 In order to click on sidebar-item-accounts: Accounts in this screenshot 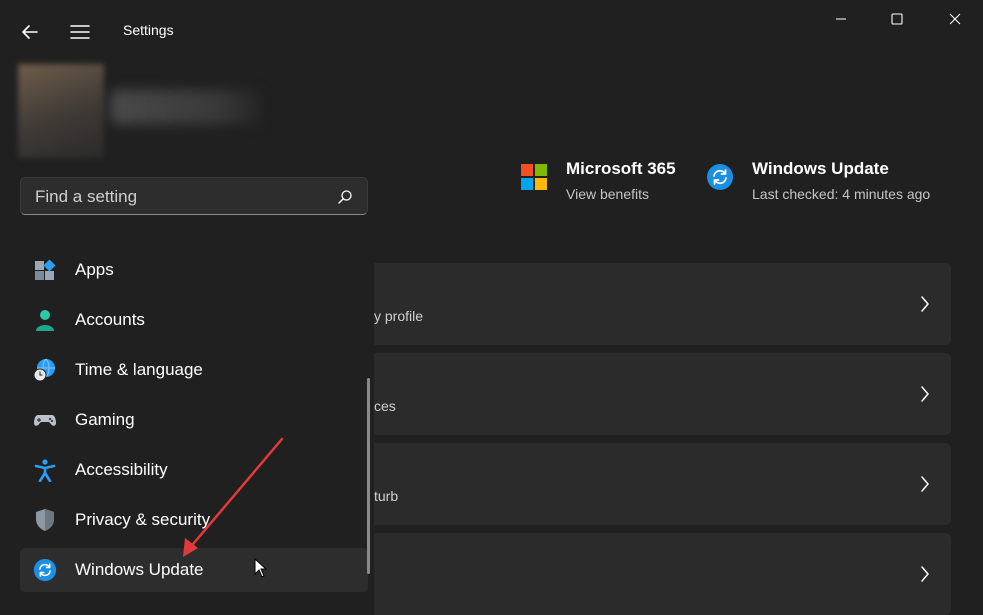, I will do `click(194, 320)`.